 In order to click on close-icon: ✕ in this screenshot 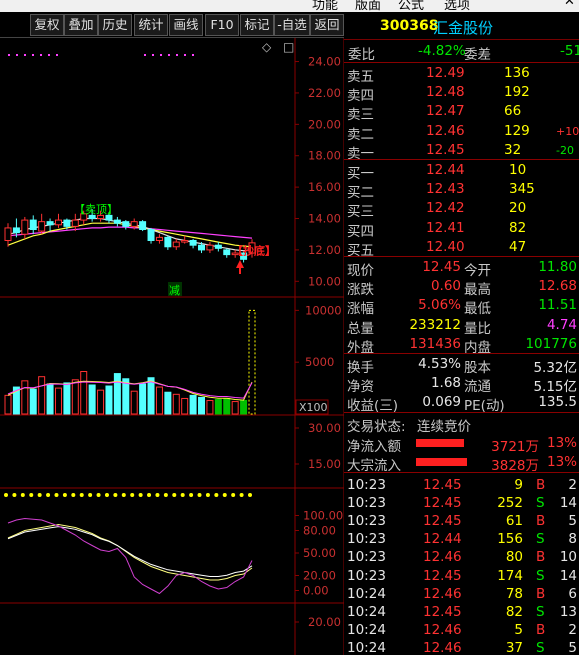, I will do `click(569, 4)`.